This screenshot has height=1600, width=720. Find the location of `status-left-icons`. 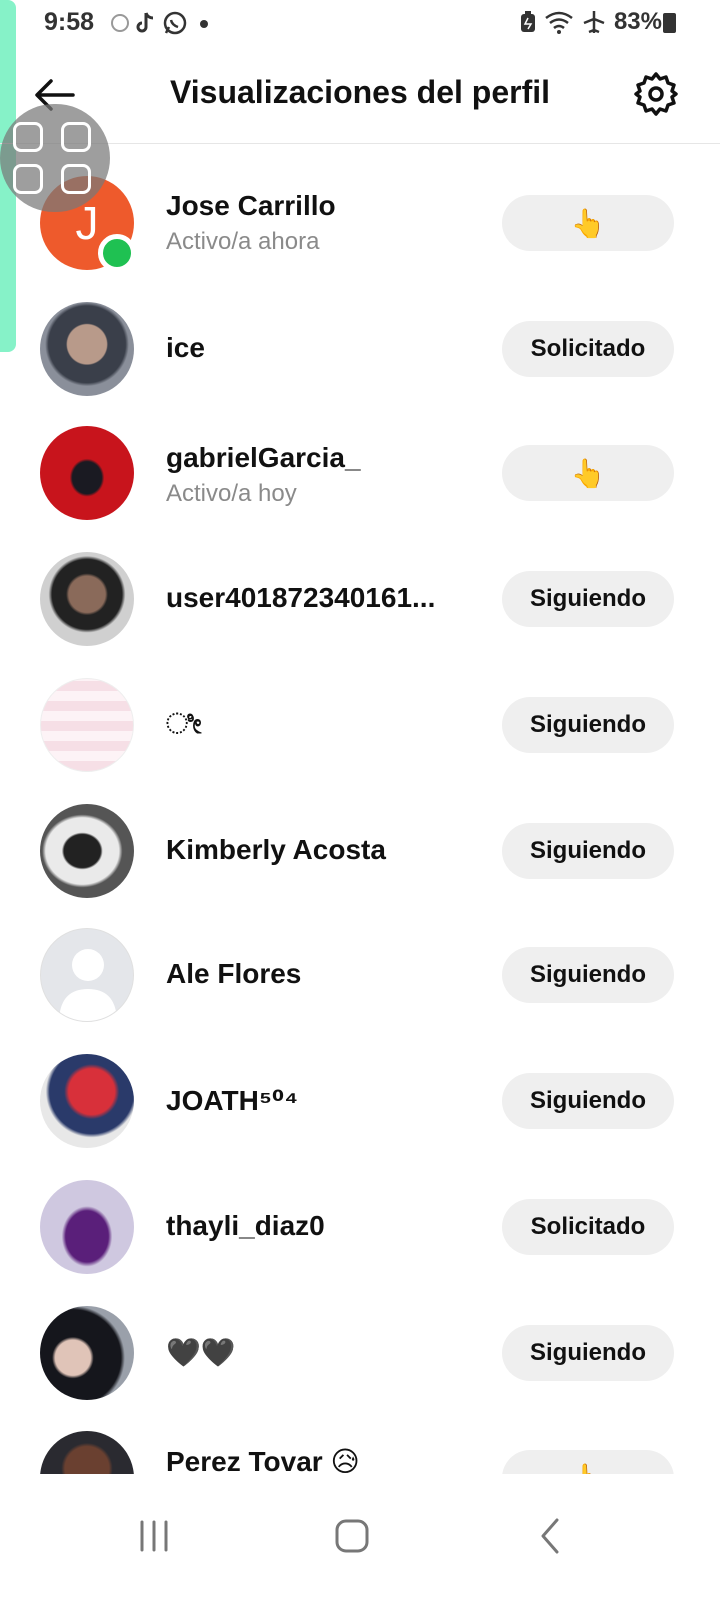

status-left-icons is located at coordinates (162, 23).